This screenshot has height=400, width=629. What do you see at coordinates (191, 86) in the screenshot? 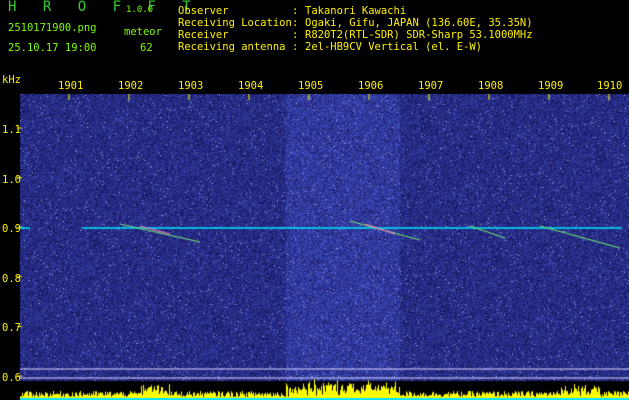
I see `x-tick-1903: 1903` at bounding box center [191, 86].